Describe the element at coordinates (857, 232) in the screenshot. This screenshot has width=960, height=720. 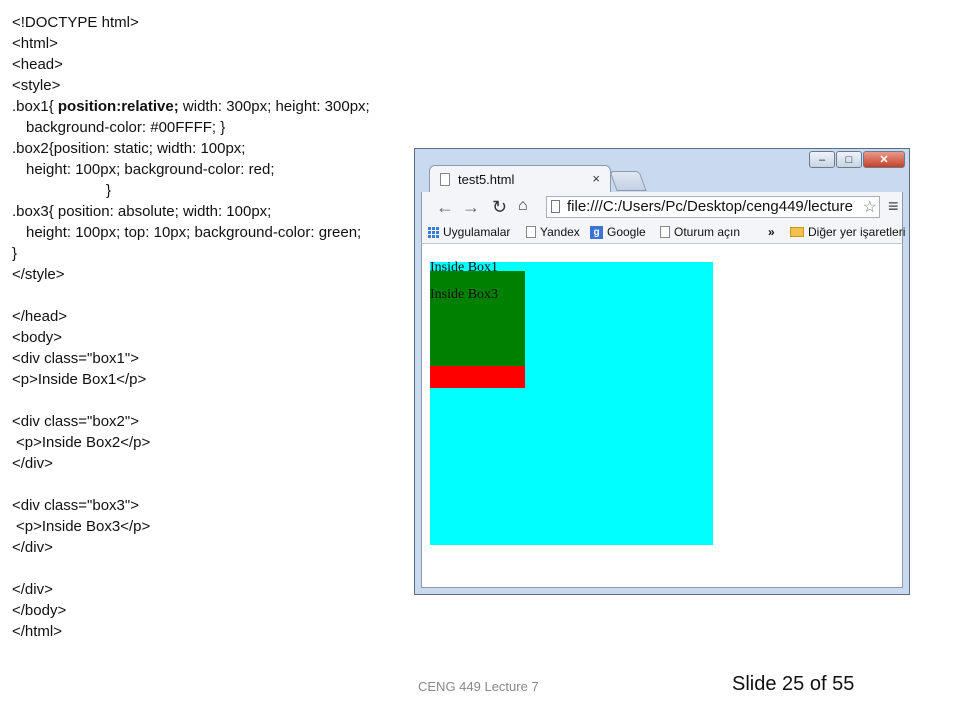
I see `bookmark-label: Diğer yer işaretleri` at that location.